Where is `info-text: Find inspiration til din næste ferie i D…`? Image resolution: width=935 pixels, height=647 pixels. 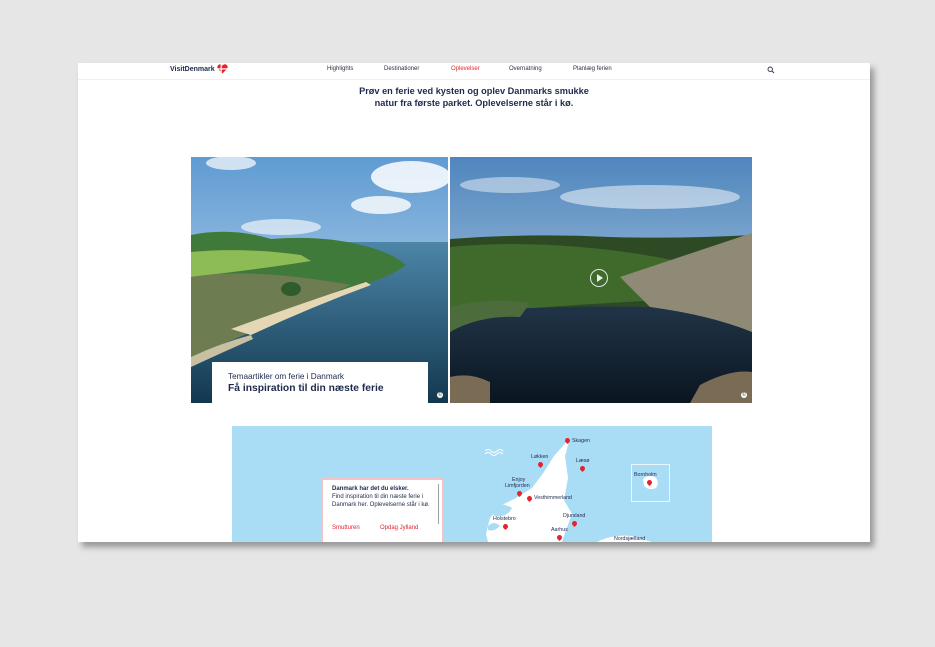
info-text: Find inspiration til din næste ferie i D… is located at coordinates (381, 501).